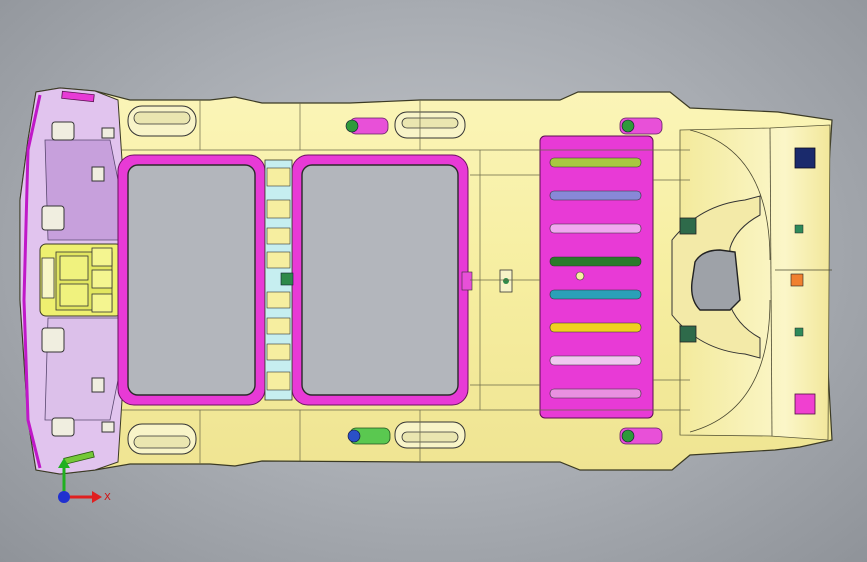  What do you see at coordinates (380, 280) in the screenshot?
I see `sunroof-frame-rear` at bounding box center [380, 280].